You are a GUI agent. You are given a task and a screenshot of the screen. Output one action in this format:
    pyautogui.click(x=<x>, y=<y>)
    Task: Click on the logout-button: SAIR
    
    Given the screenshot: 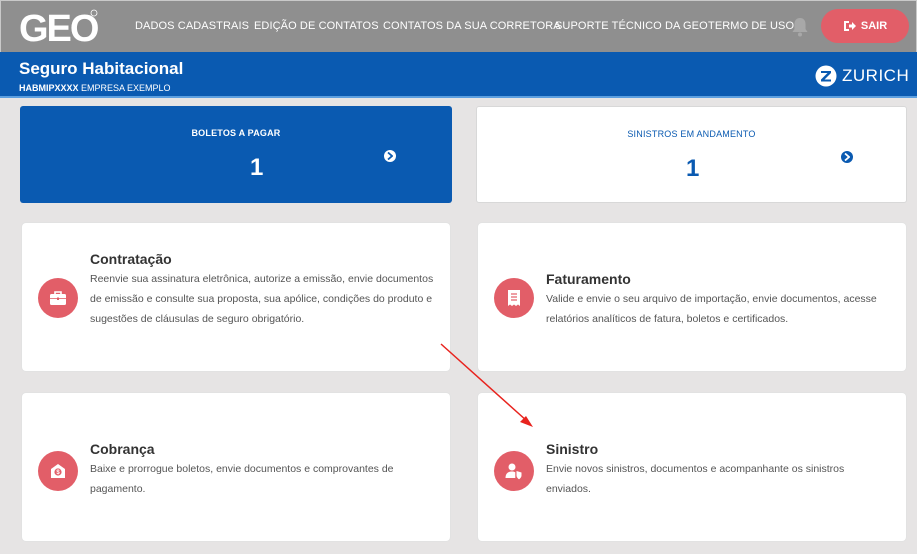 What is the action you would take?
    pyautogui.click(x=865, y=26)
    